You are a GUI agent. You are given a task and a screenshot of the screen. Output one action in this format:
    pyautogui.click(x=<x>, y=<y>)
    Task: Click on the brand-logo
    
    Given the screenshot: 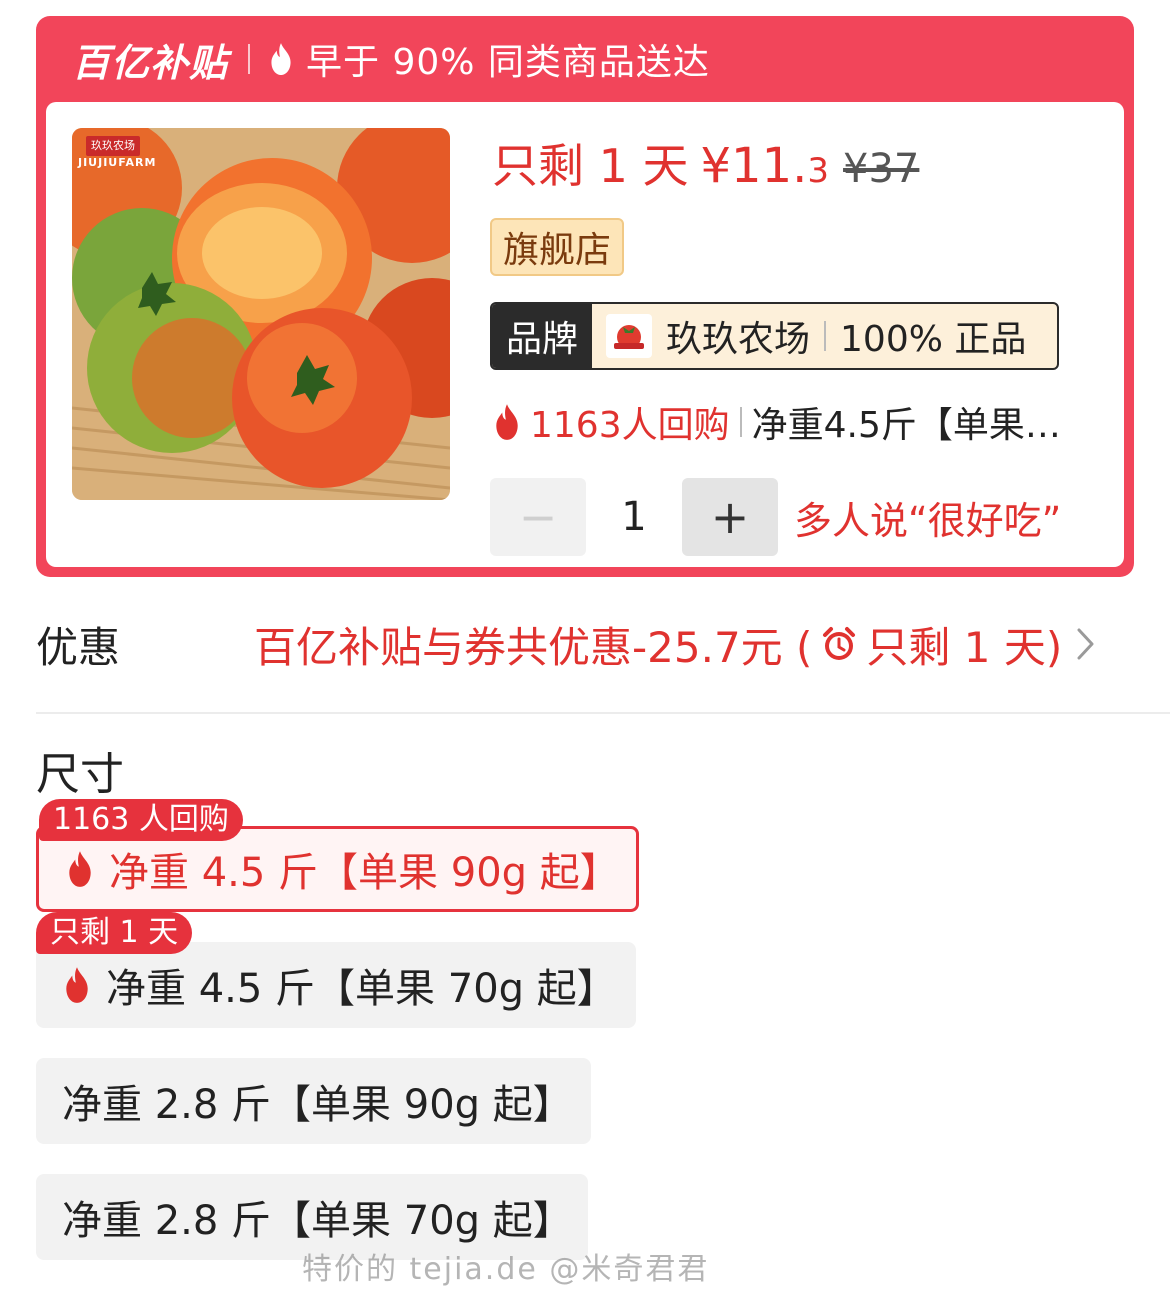 What is the action you would take?
    pyautogui.click(x=629, y=336)
    